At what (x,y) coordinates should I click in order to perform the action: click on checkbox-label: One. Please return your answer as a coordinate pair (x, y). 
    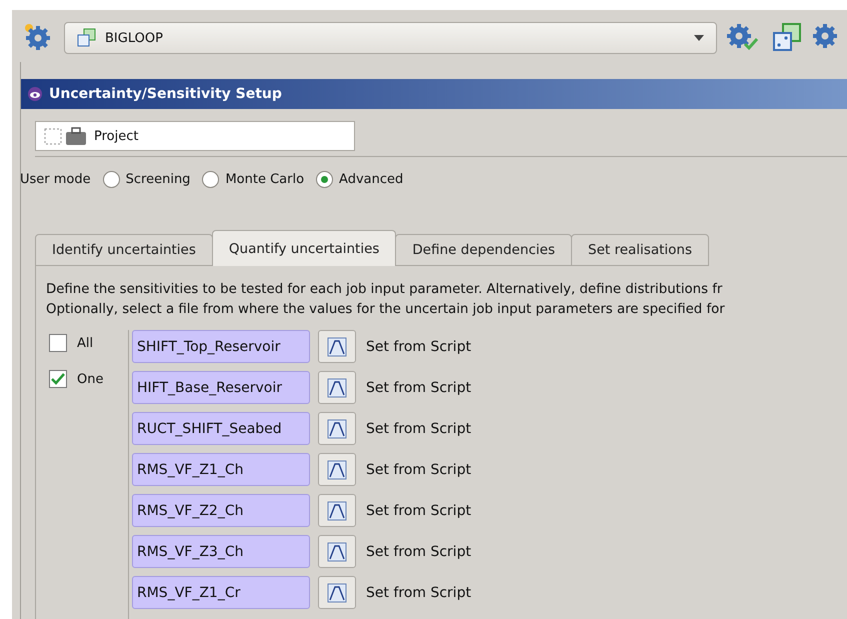
    Looking at the image, I should click on (90, 379).